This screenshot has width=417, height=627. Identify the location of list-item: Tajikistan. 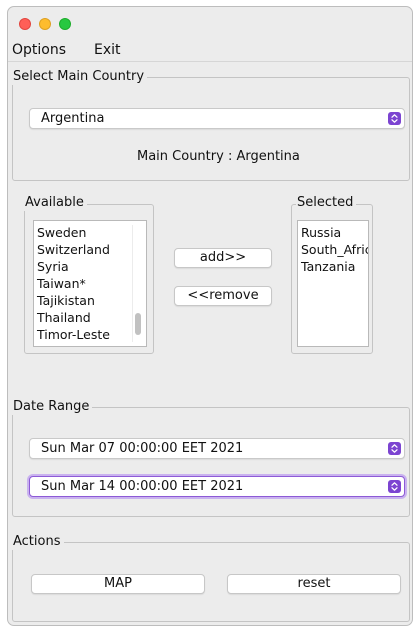
(66, 301).